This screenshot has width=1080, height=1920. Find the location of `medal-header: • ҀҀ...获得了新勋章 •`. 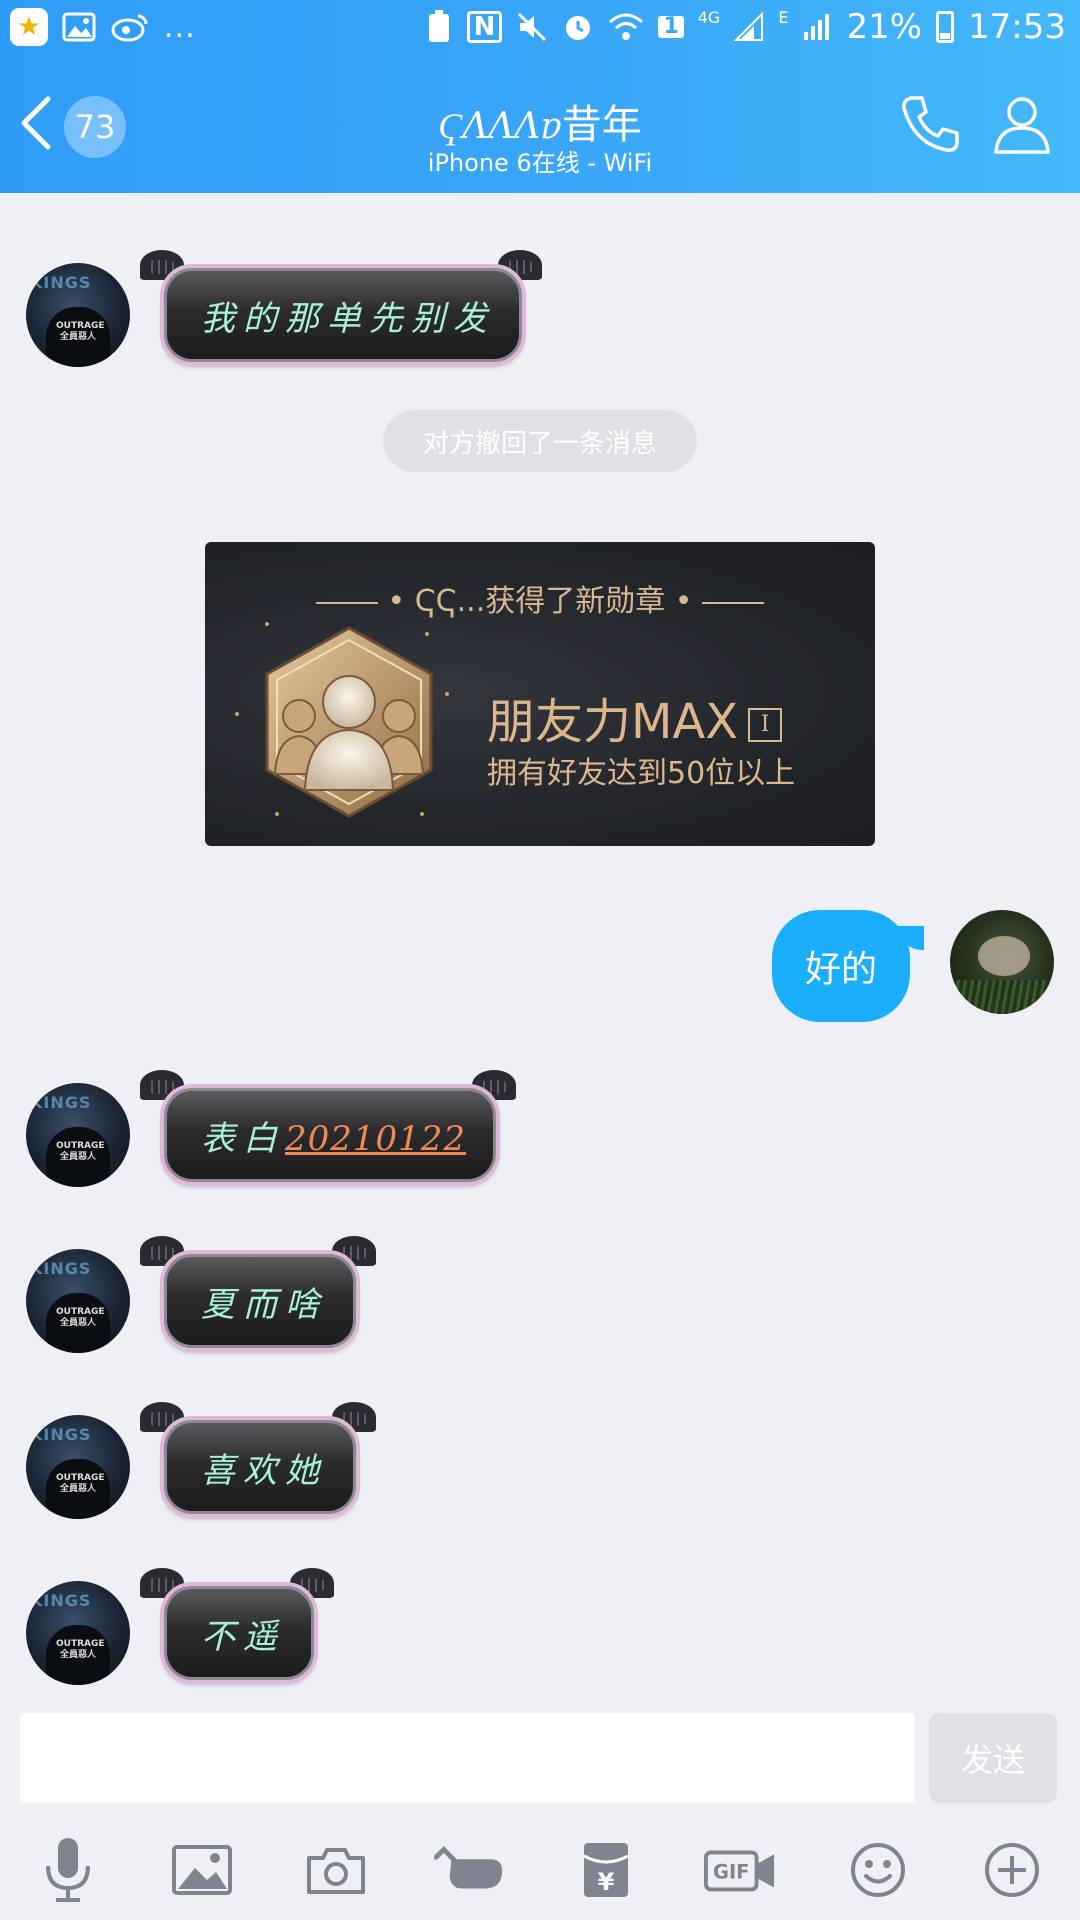

medal-header: • ҀҀ...获得了新勋章 • is located at coordinates (540, 598).